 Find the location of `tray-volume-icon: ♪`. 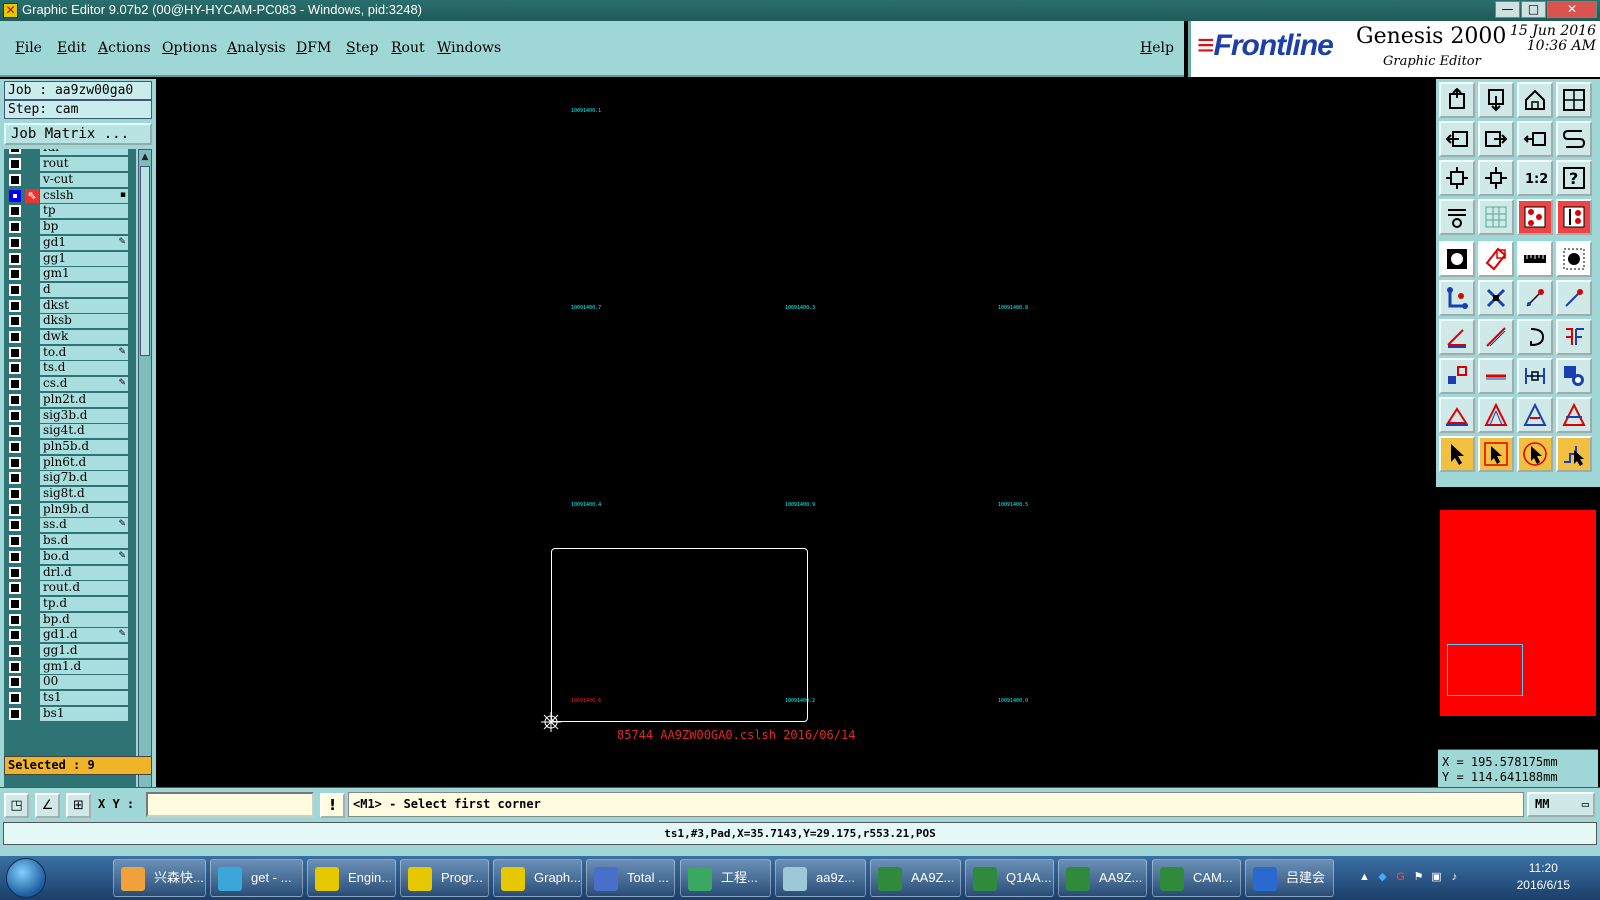

tray-volume-icon: ♪ is located at coordinates (1454, 877).